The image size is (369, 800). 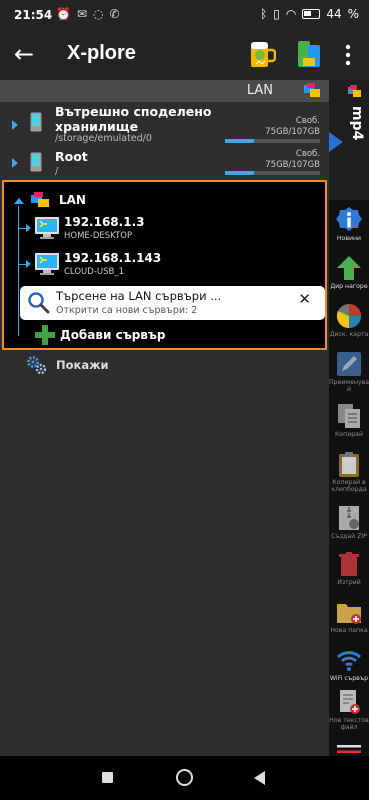 I want to click on lan-server-row: 192.168.1.3 HOME-DESKTOP, so click(x=164, y=230).